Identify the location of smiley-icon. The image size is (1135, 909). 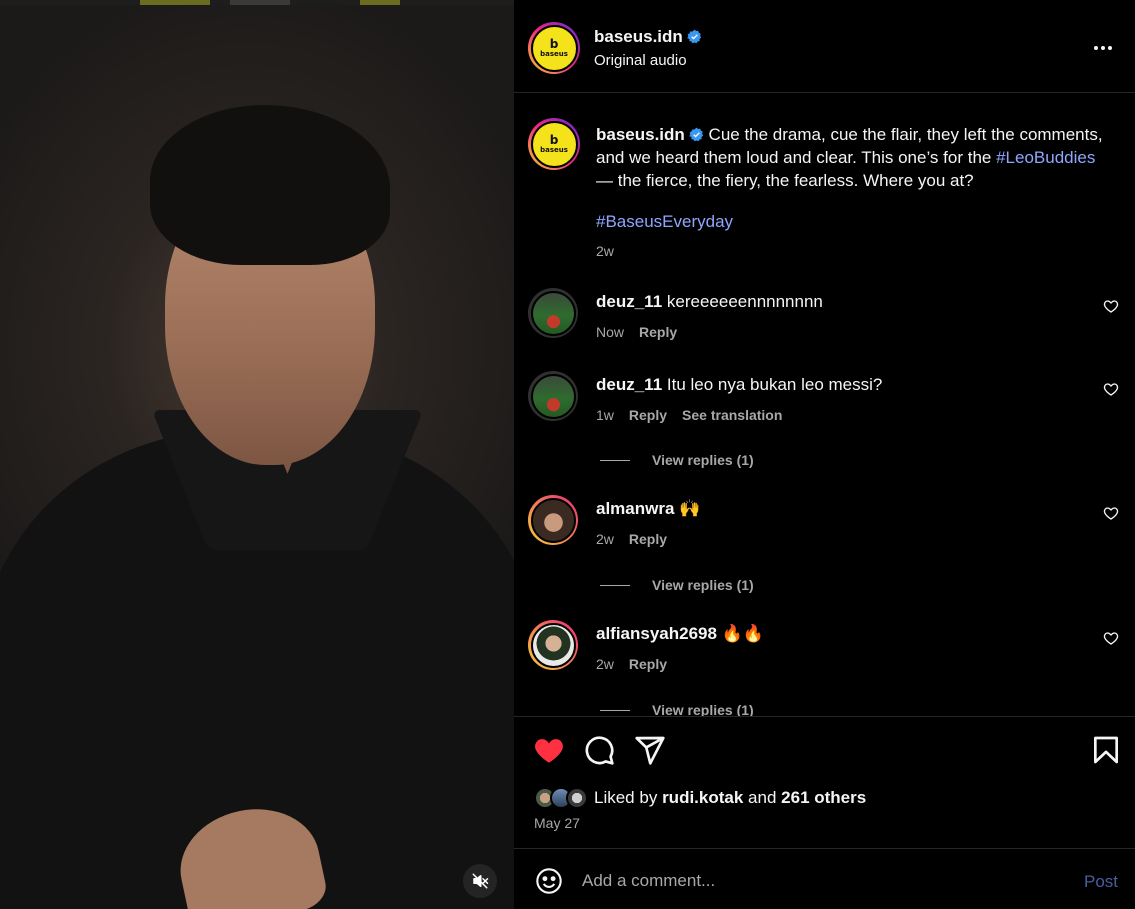
(549, 881).